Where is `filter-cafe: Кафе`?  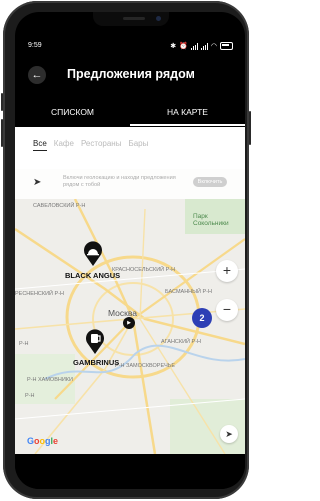
filter-cafe: Кафе is located at coordinates (64, 145).